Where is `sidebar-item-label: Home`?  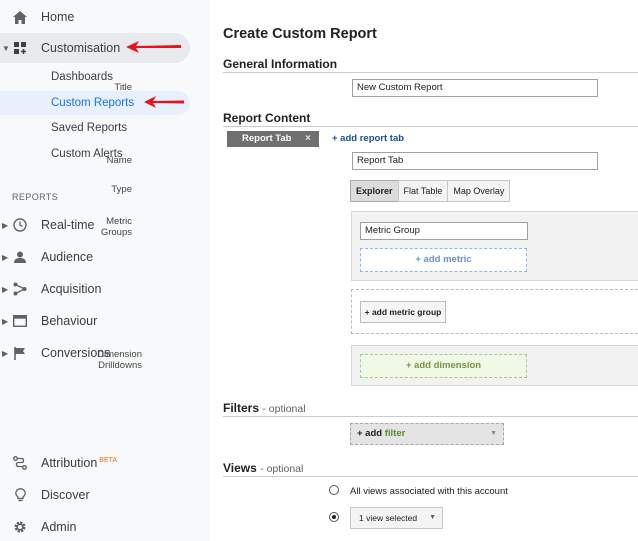
sidebar-item-label: Home is located at coordinates (58, 17).